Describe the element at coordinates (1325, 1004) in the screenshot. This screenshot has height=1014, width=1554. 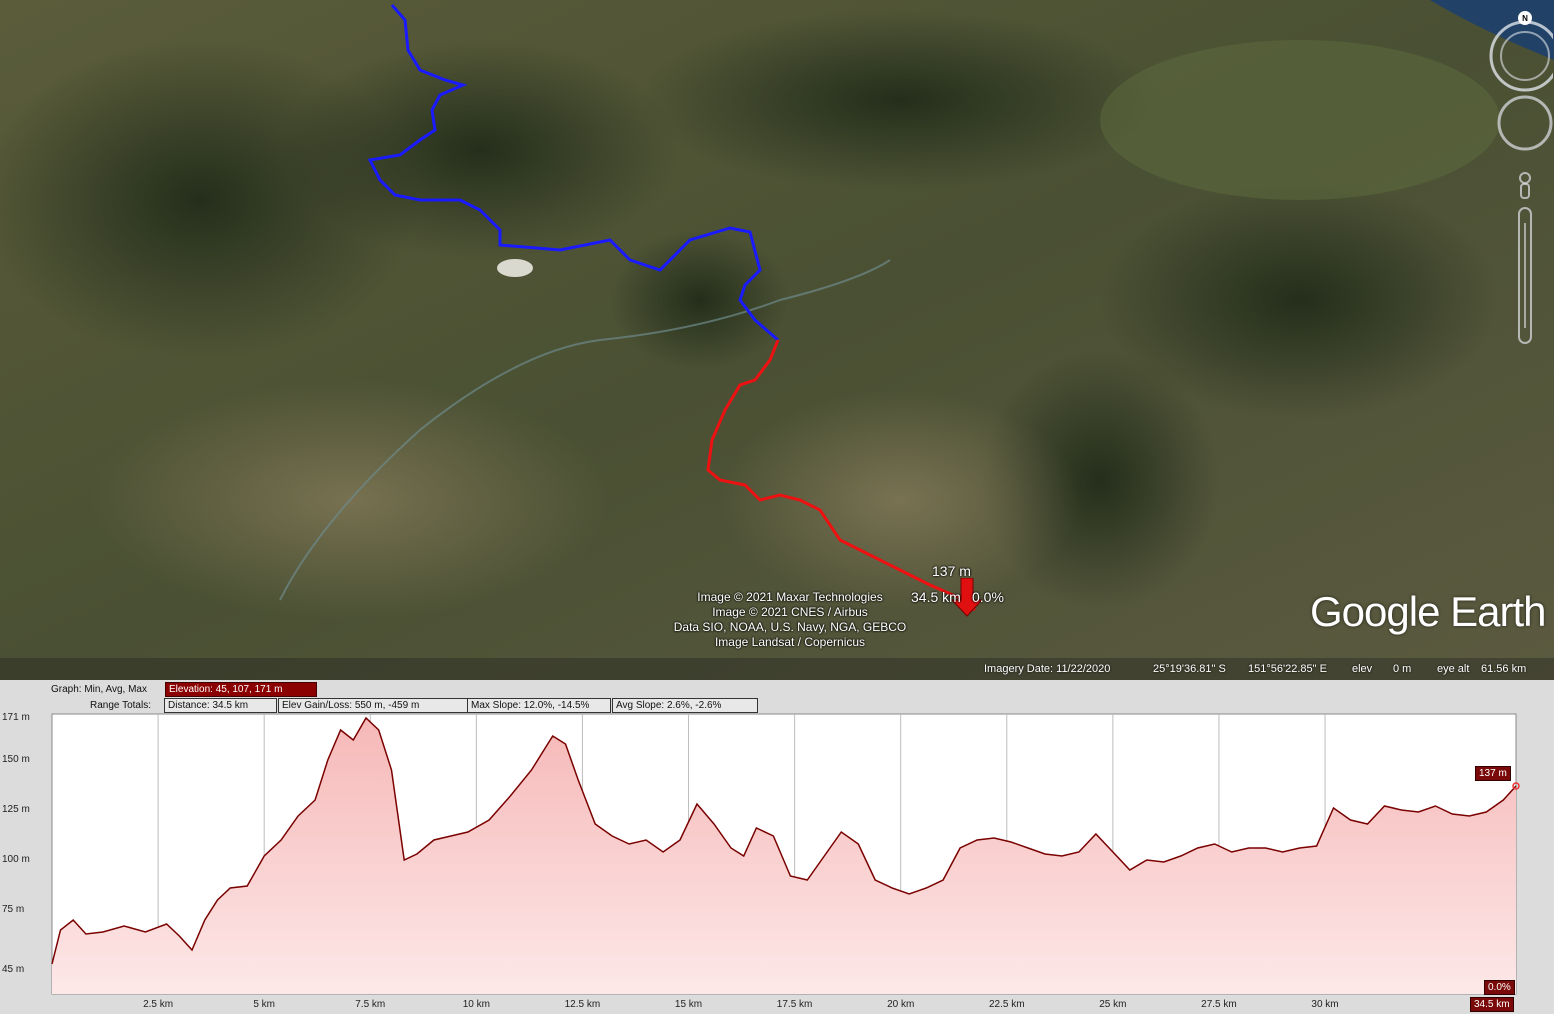
I see `x-tick-label: 30 km` at that location.